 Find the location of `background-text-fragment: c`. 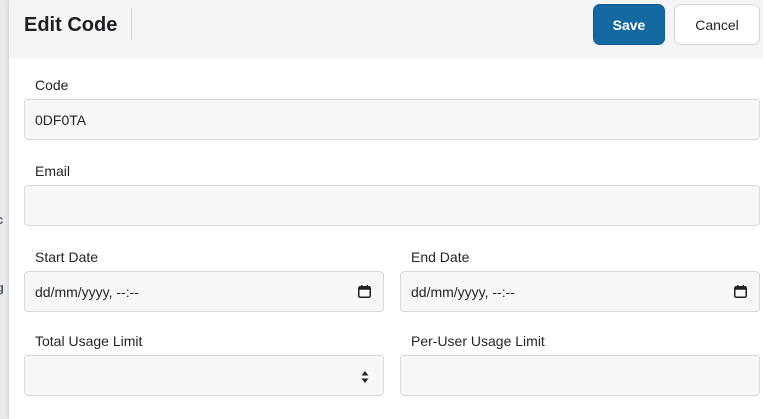

background-text-fragment: c is located at coordinates (1, 219).